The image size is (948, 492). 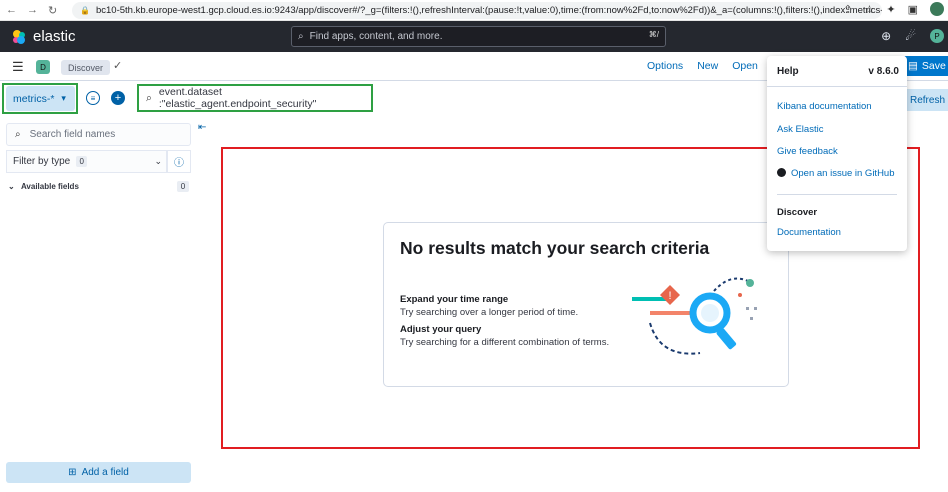 I want to click on save-button: ▤ Save, so click(x=925, y=66).